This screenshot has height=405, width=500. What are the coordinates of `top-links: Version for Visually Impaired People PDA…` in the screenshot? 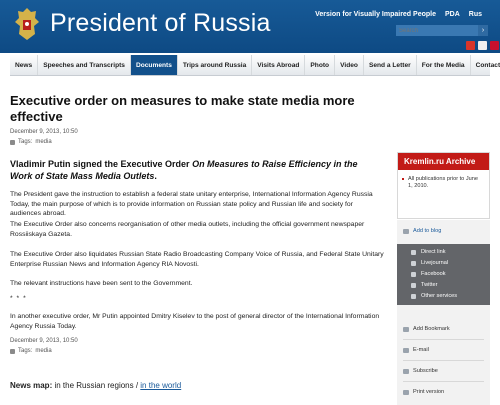 It's located at (398, 14).